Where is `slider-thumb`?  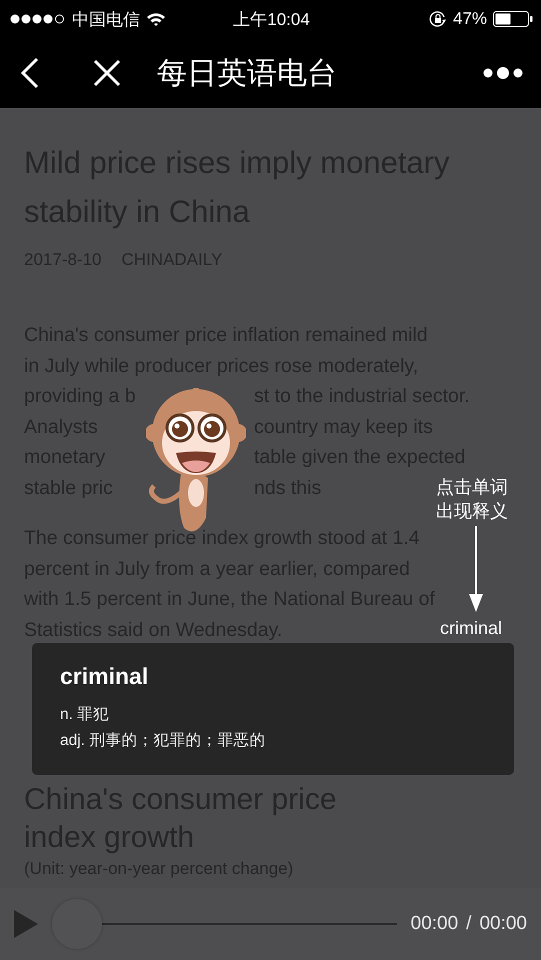
slider-thumb is located at coordinates (77, 924).